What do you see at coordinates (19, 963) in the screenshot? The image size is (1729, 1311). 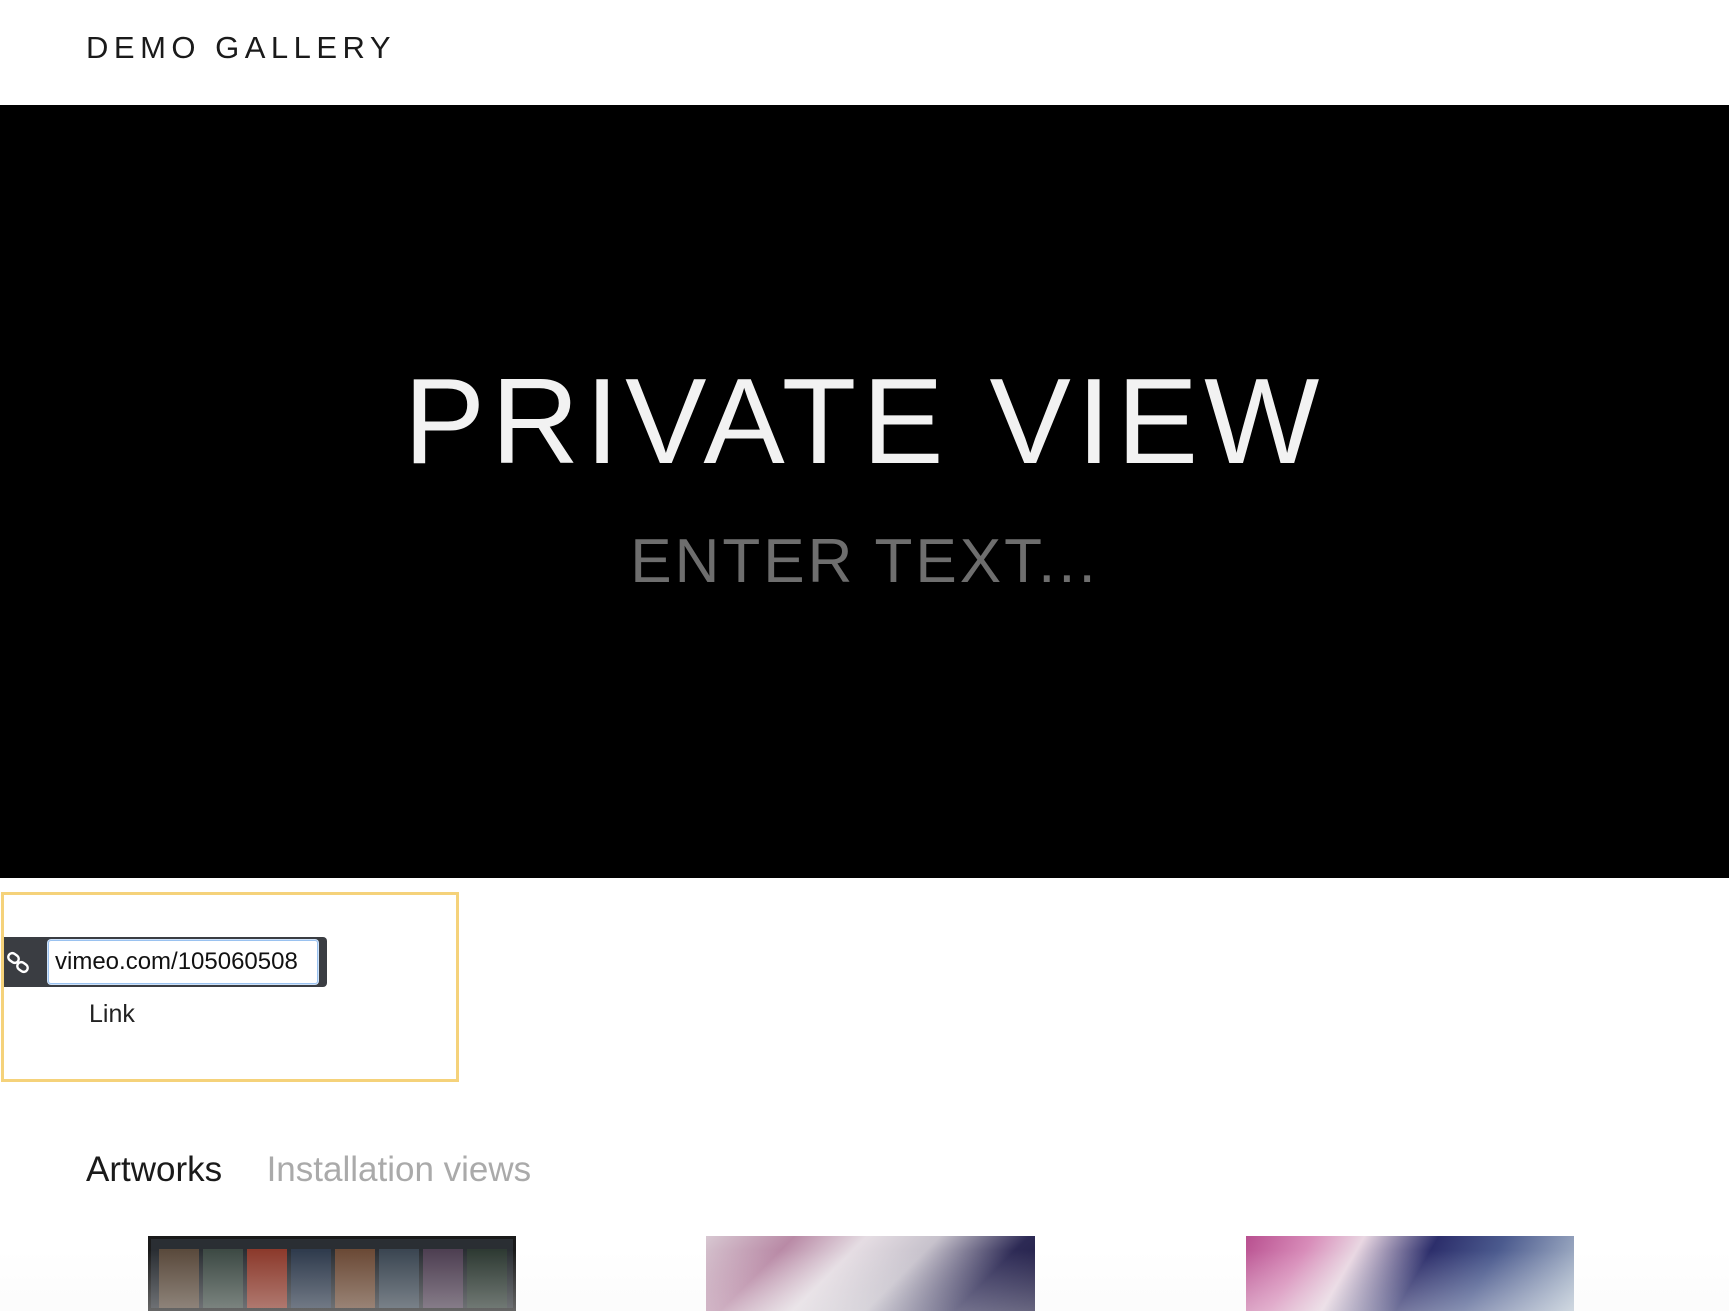 I see `link-icon` at bounding box center [19, 963].